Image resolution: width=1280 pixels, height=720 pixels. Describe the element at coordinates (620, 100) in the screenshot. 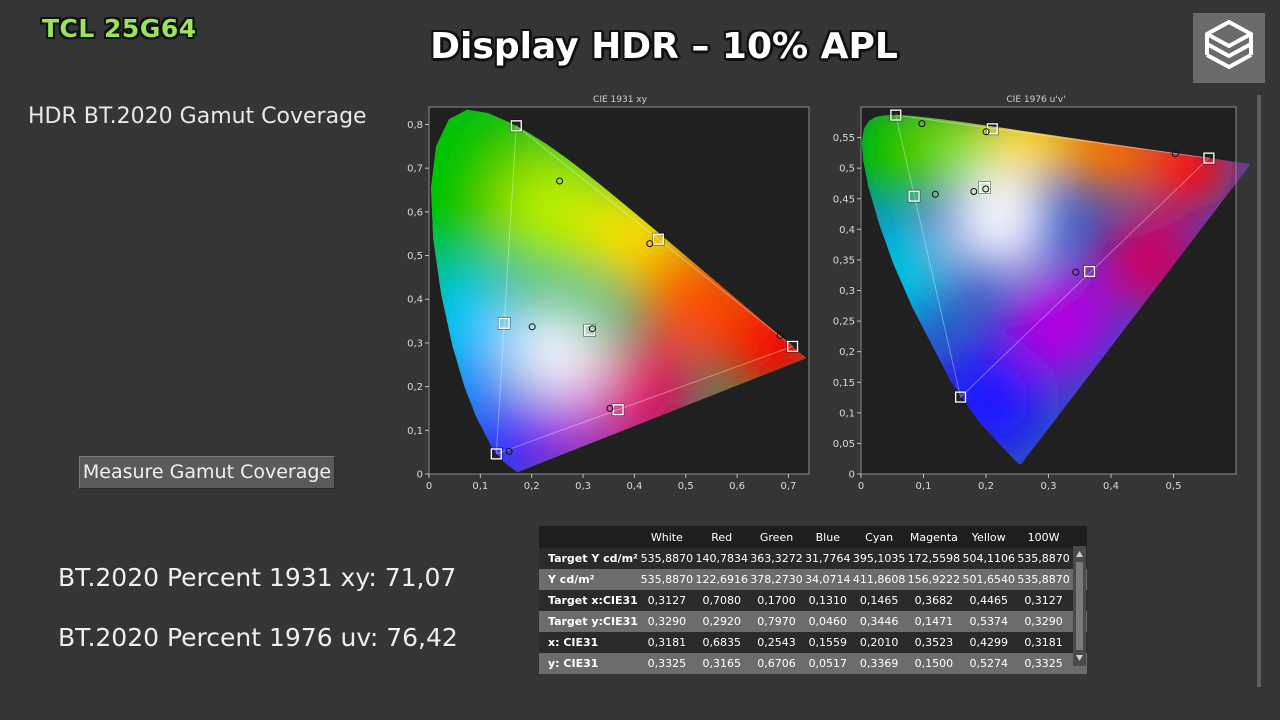

I see `cie1931-title: CIE 1931 xy` at that location.